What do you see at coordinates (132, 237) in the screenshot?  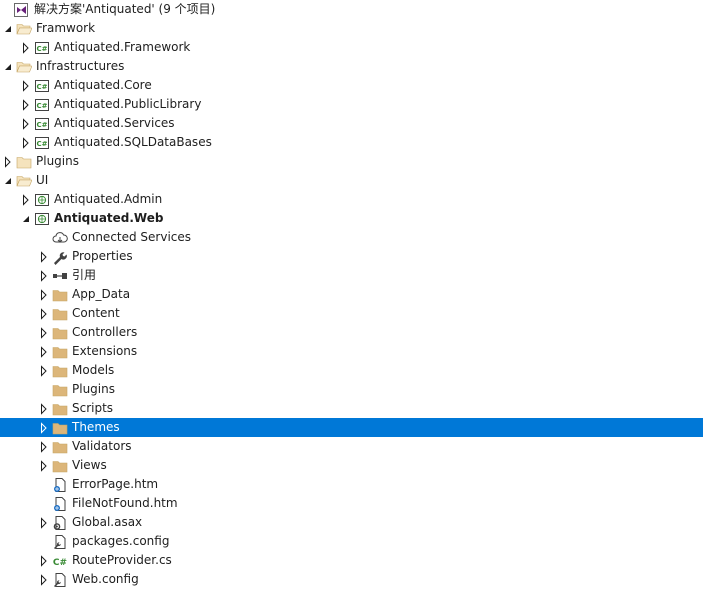 I see `tree-item-label: Connected Services` at bounding box center [132, 237].